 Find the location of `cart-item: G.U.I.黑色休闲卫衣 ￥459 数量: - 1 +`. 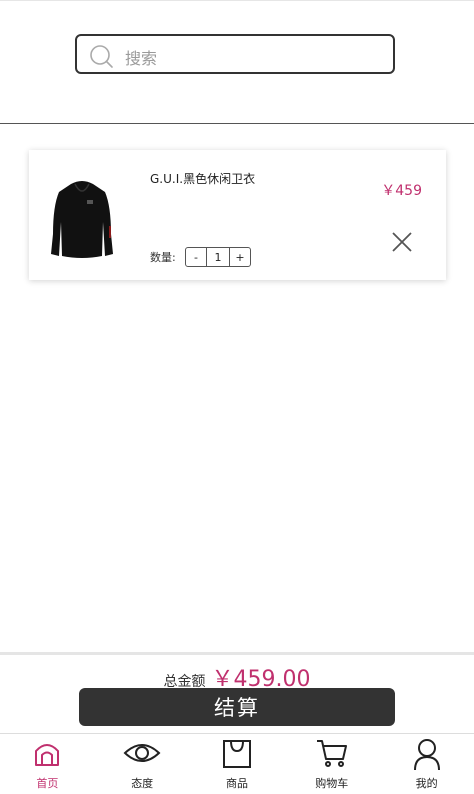

cart-item: G.U.I.黑色休闲卫衣 ￥459 数量: - 1 + is located at coordinates (237, 215).